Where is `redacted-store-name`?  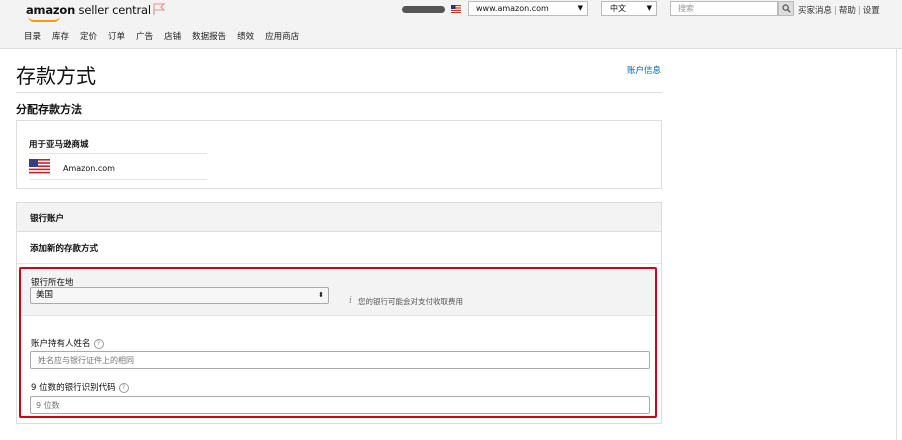 redacted-store-name is located at coordinates (423, 9).